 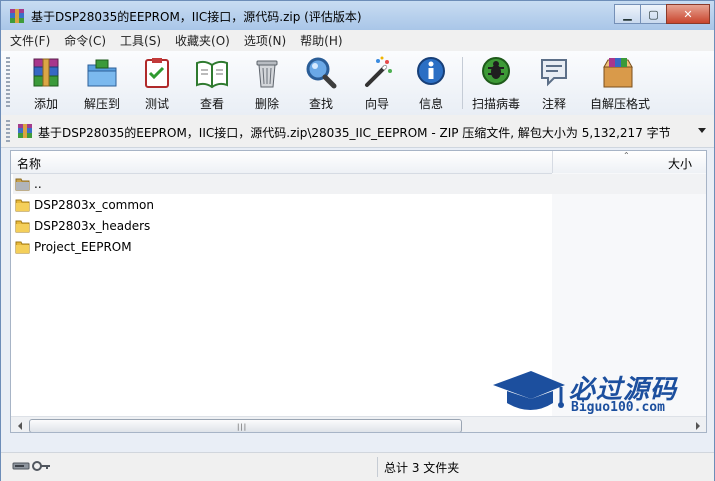 What do you see at coordinates (282, 247) in the screenshot?
I see `list-item: Project_EEPROM` at bounding box center [282, 247].